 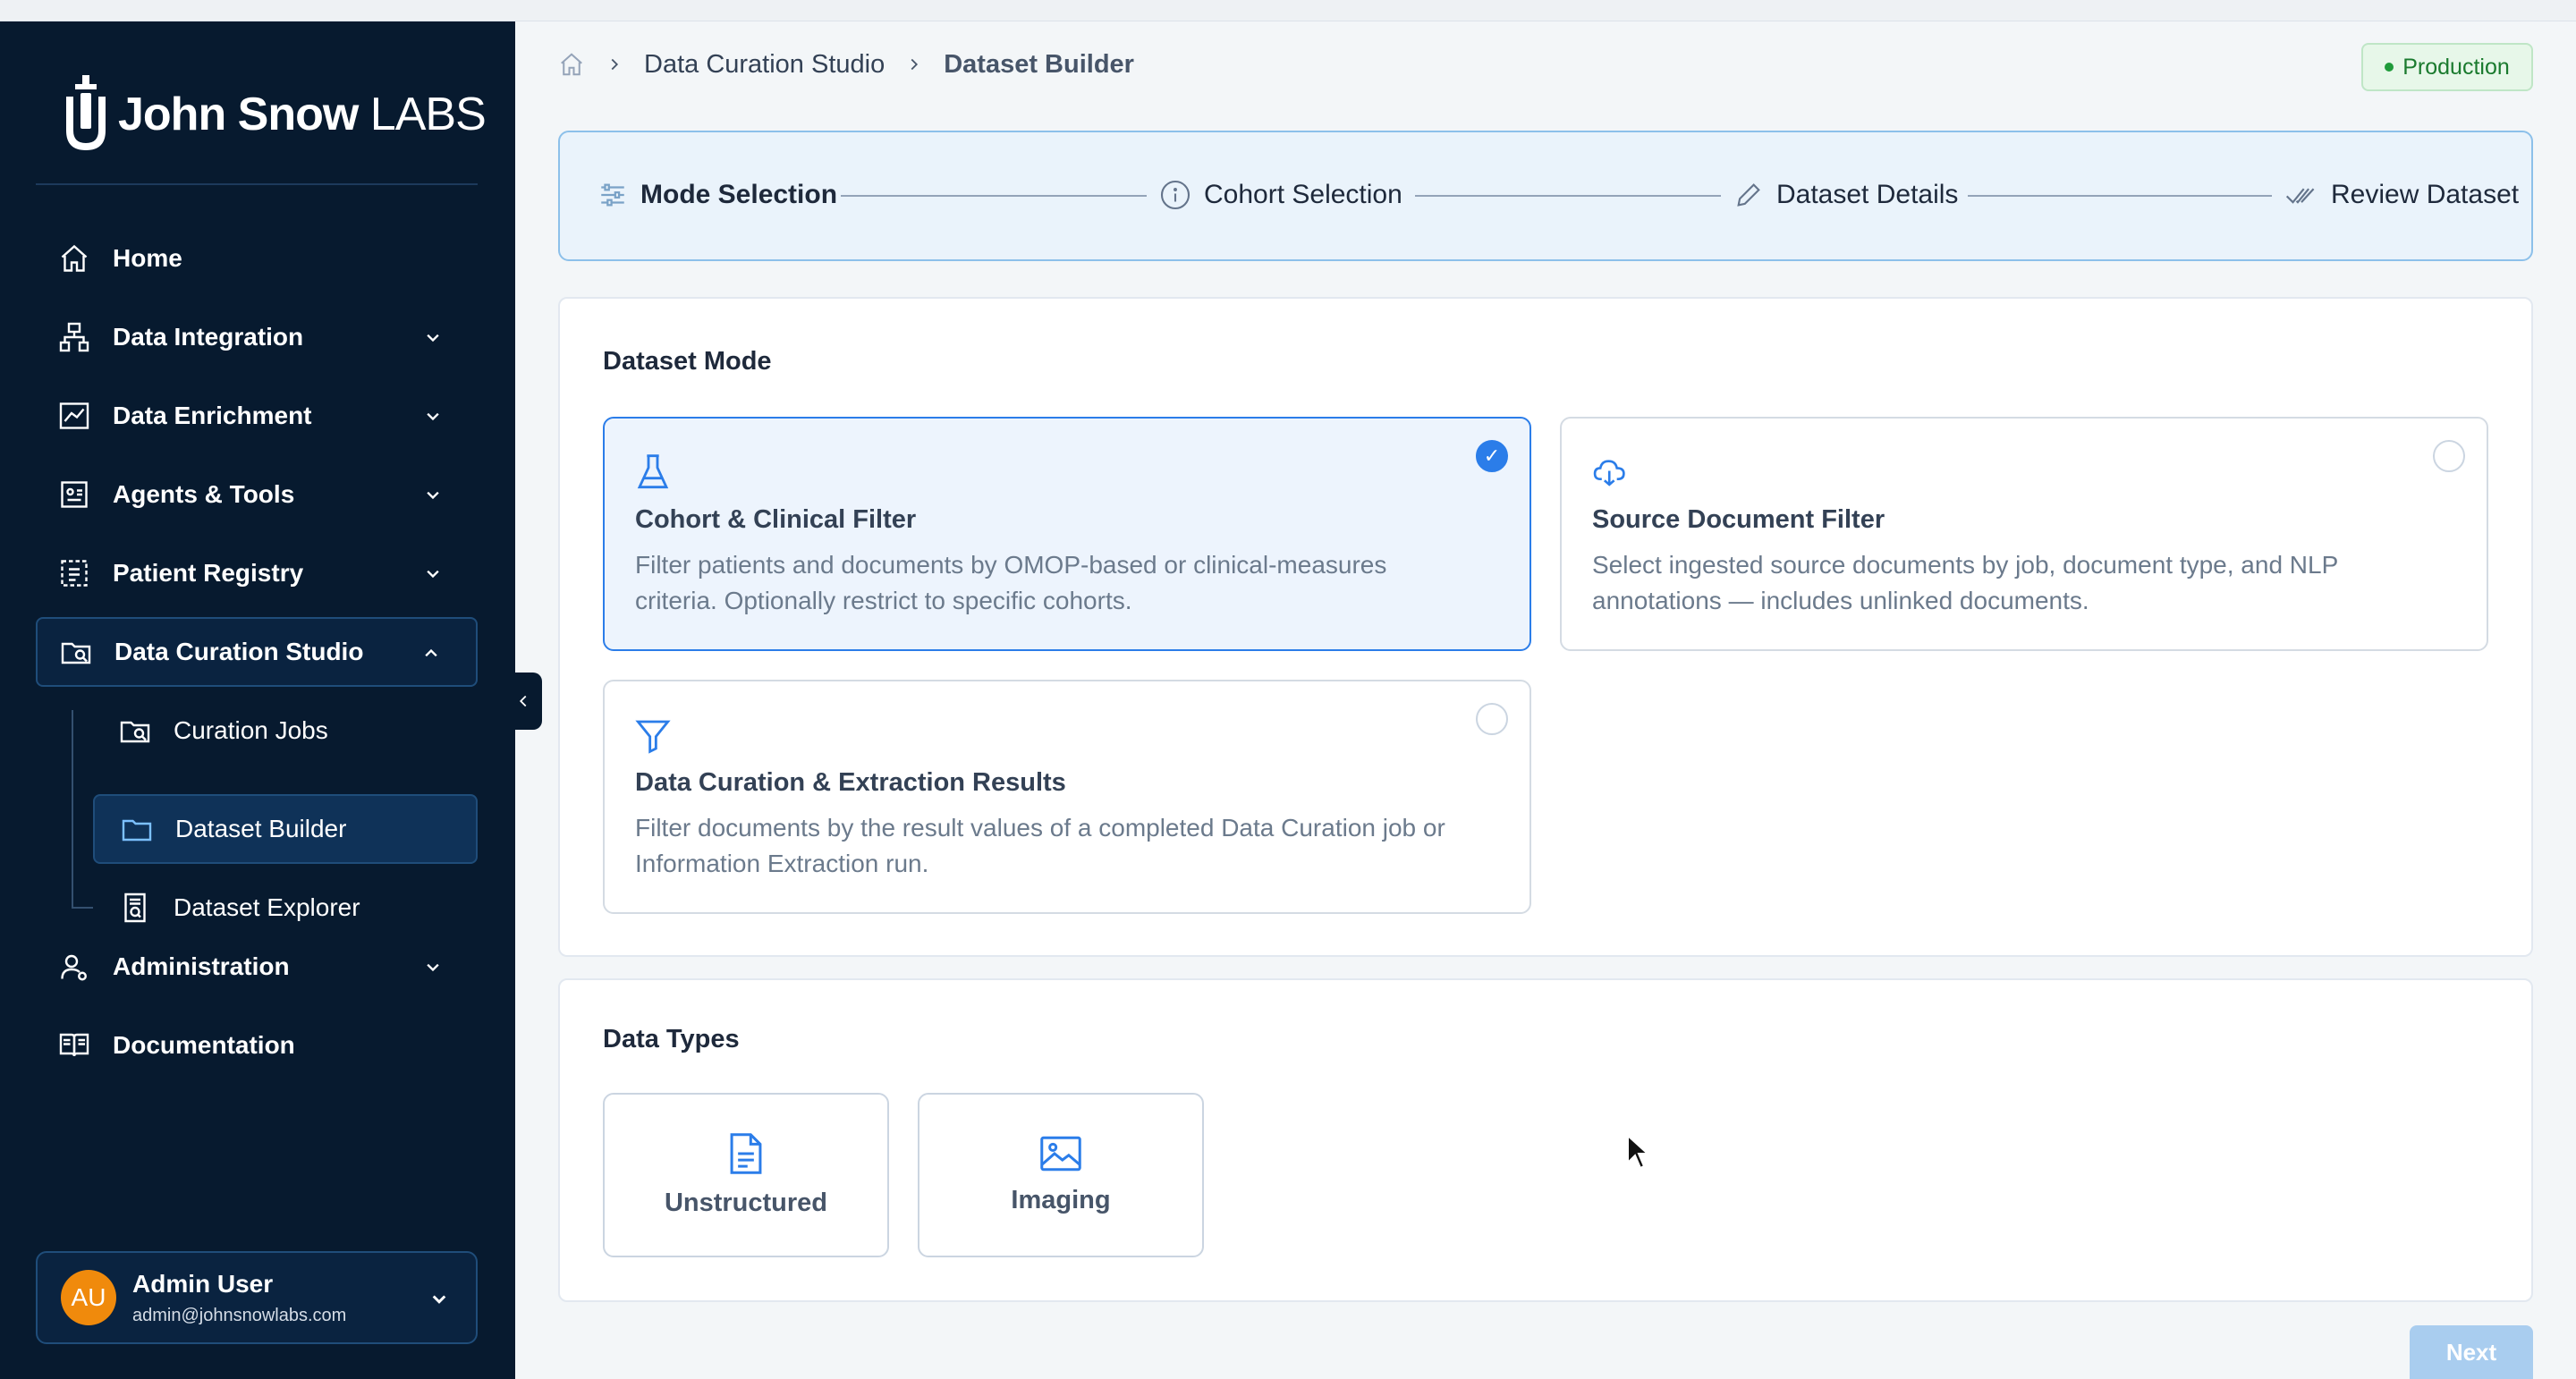 What do you see at coordinates (204, 494) in the screenshot?
I see `sidebar-item-label: Agents & Tools` at bounding box center [204, 494].